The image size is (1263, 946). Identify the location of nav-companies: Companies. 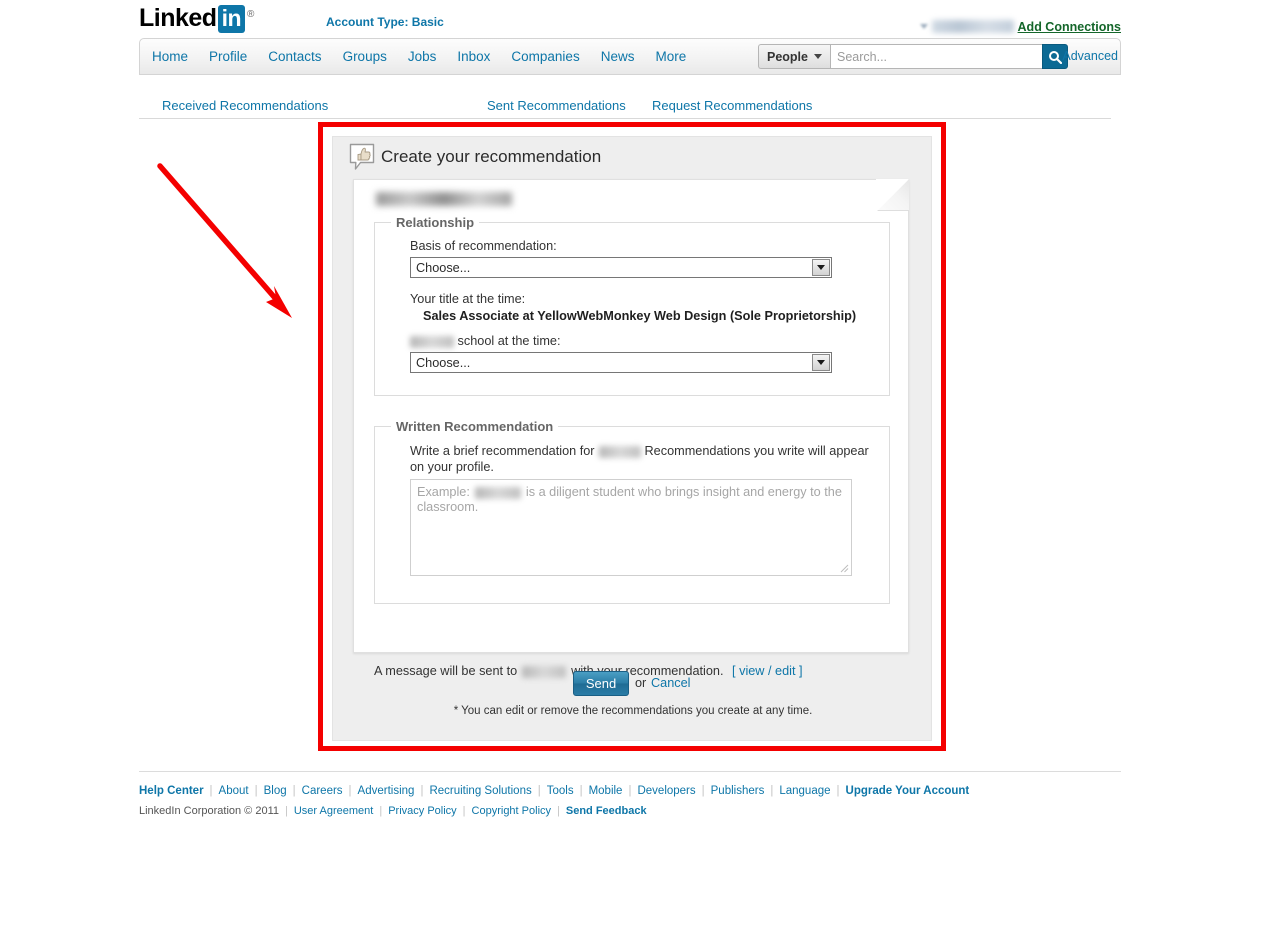
(545, 56).